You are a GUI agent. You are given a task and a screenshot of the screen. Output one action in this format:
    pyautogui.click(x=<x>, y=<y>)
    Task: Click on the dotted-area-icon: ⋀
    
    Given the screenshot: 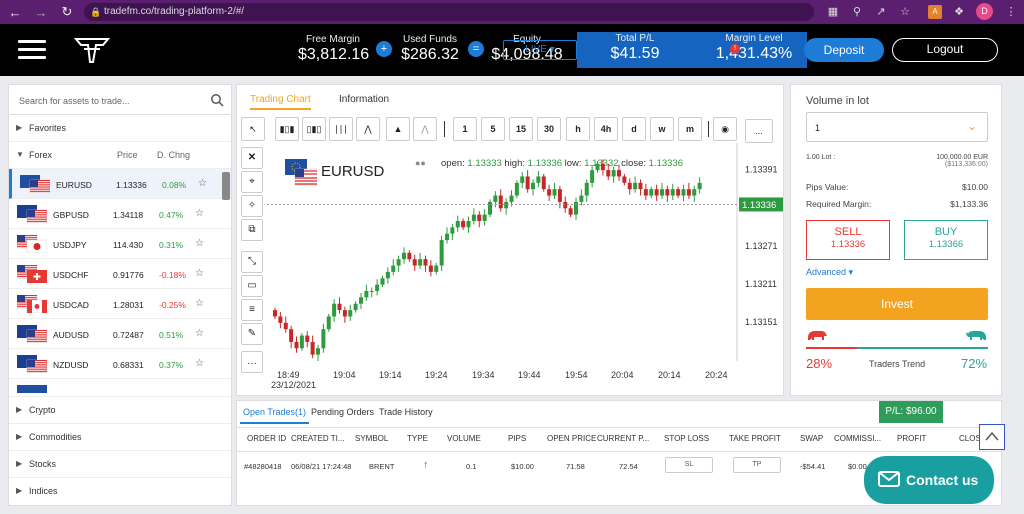 What is the action you would take?
    pyautogui.click(x=425, y=129)
    